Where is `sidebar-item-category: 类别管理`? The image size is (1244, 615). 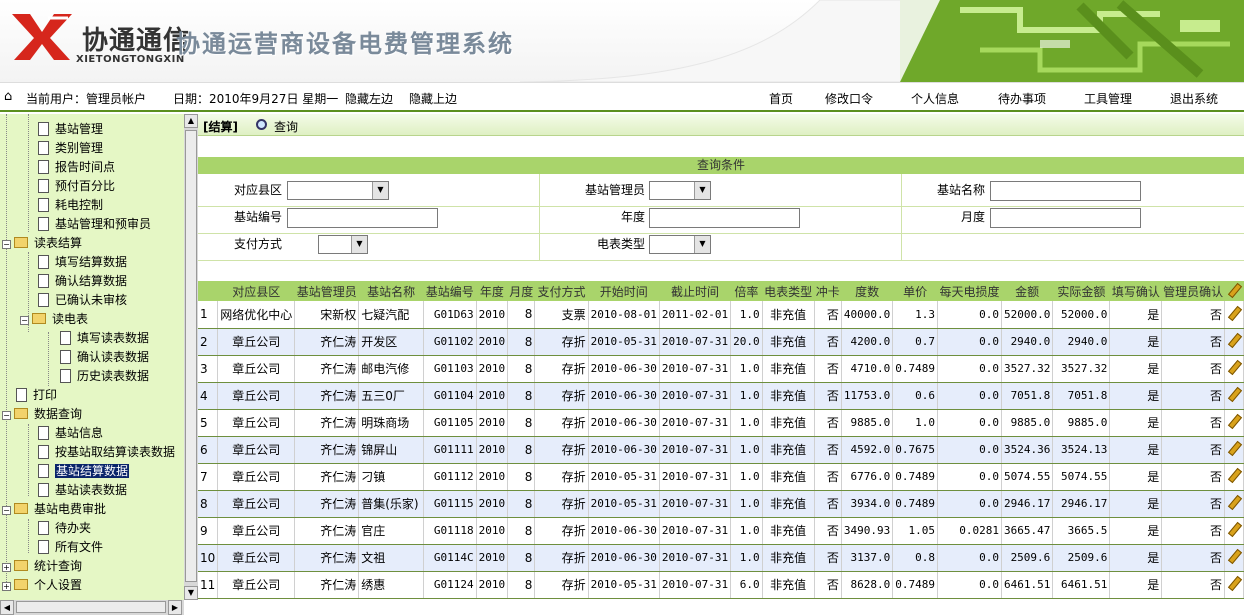 sidebar-item-category: 类别管理 is located at coordinates (70, 148).